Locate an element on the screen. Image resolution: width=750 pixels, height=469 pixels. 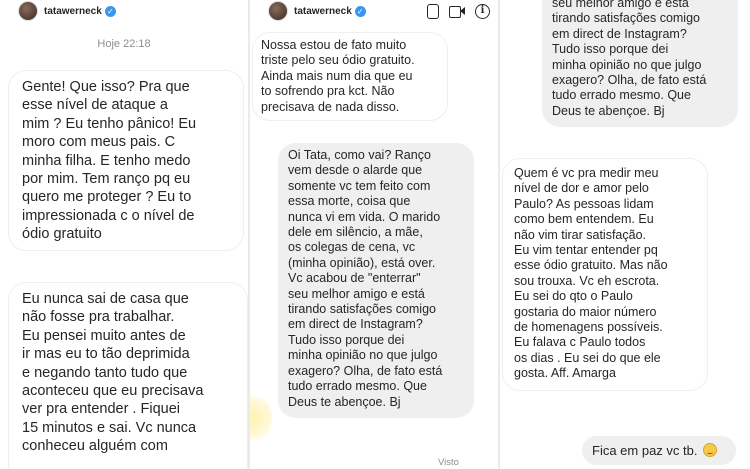
chat-header: tatawerneck ✓ is located at coordinates (124, 11).